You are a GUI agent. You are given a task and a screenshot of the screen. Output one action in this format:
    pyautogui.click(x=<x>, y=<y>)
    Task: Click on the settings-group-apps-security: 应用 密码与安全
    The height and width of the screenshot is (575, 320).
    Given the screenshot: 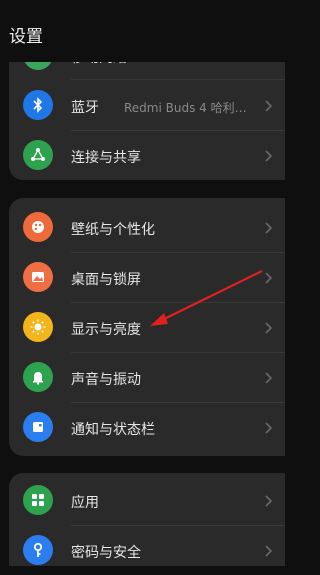 What is the action you would take?
    pyautogui.click(x=147, y=519)
    